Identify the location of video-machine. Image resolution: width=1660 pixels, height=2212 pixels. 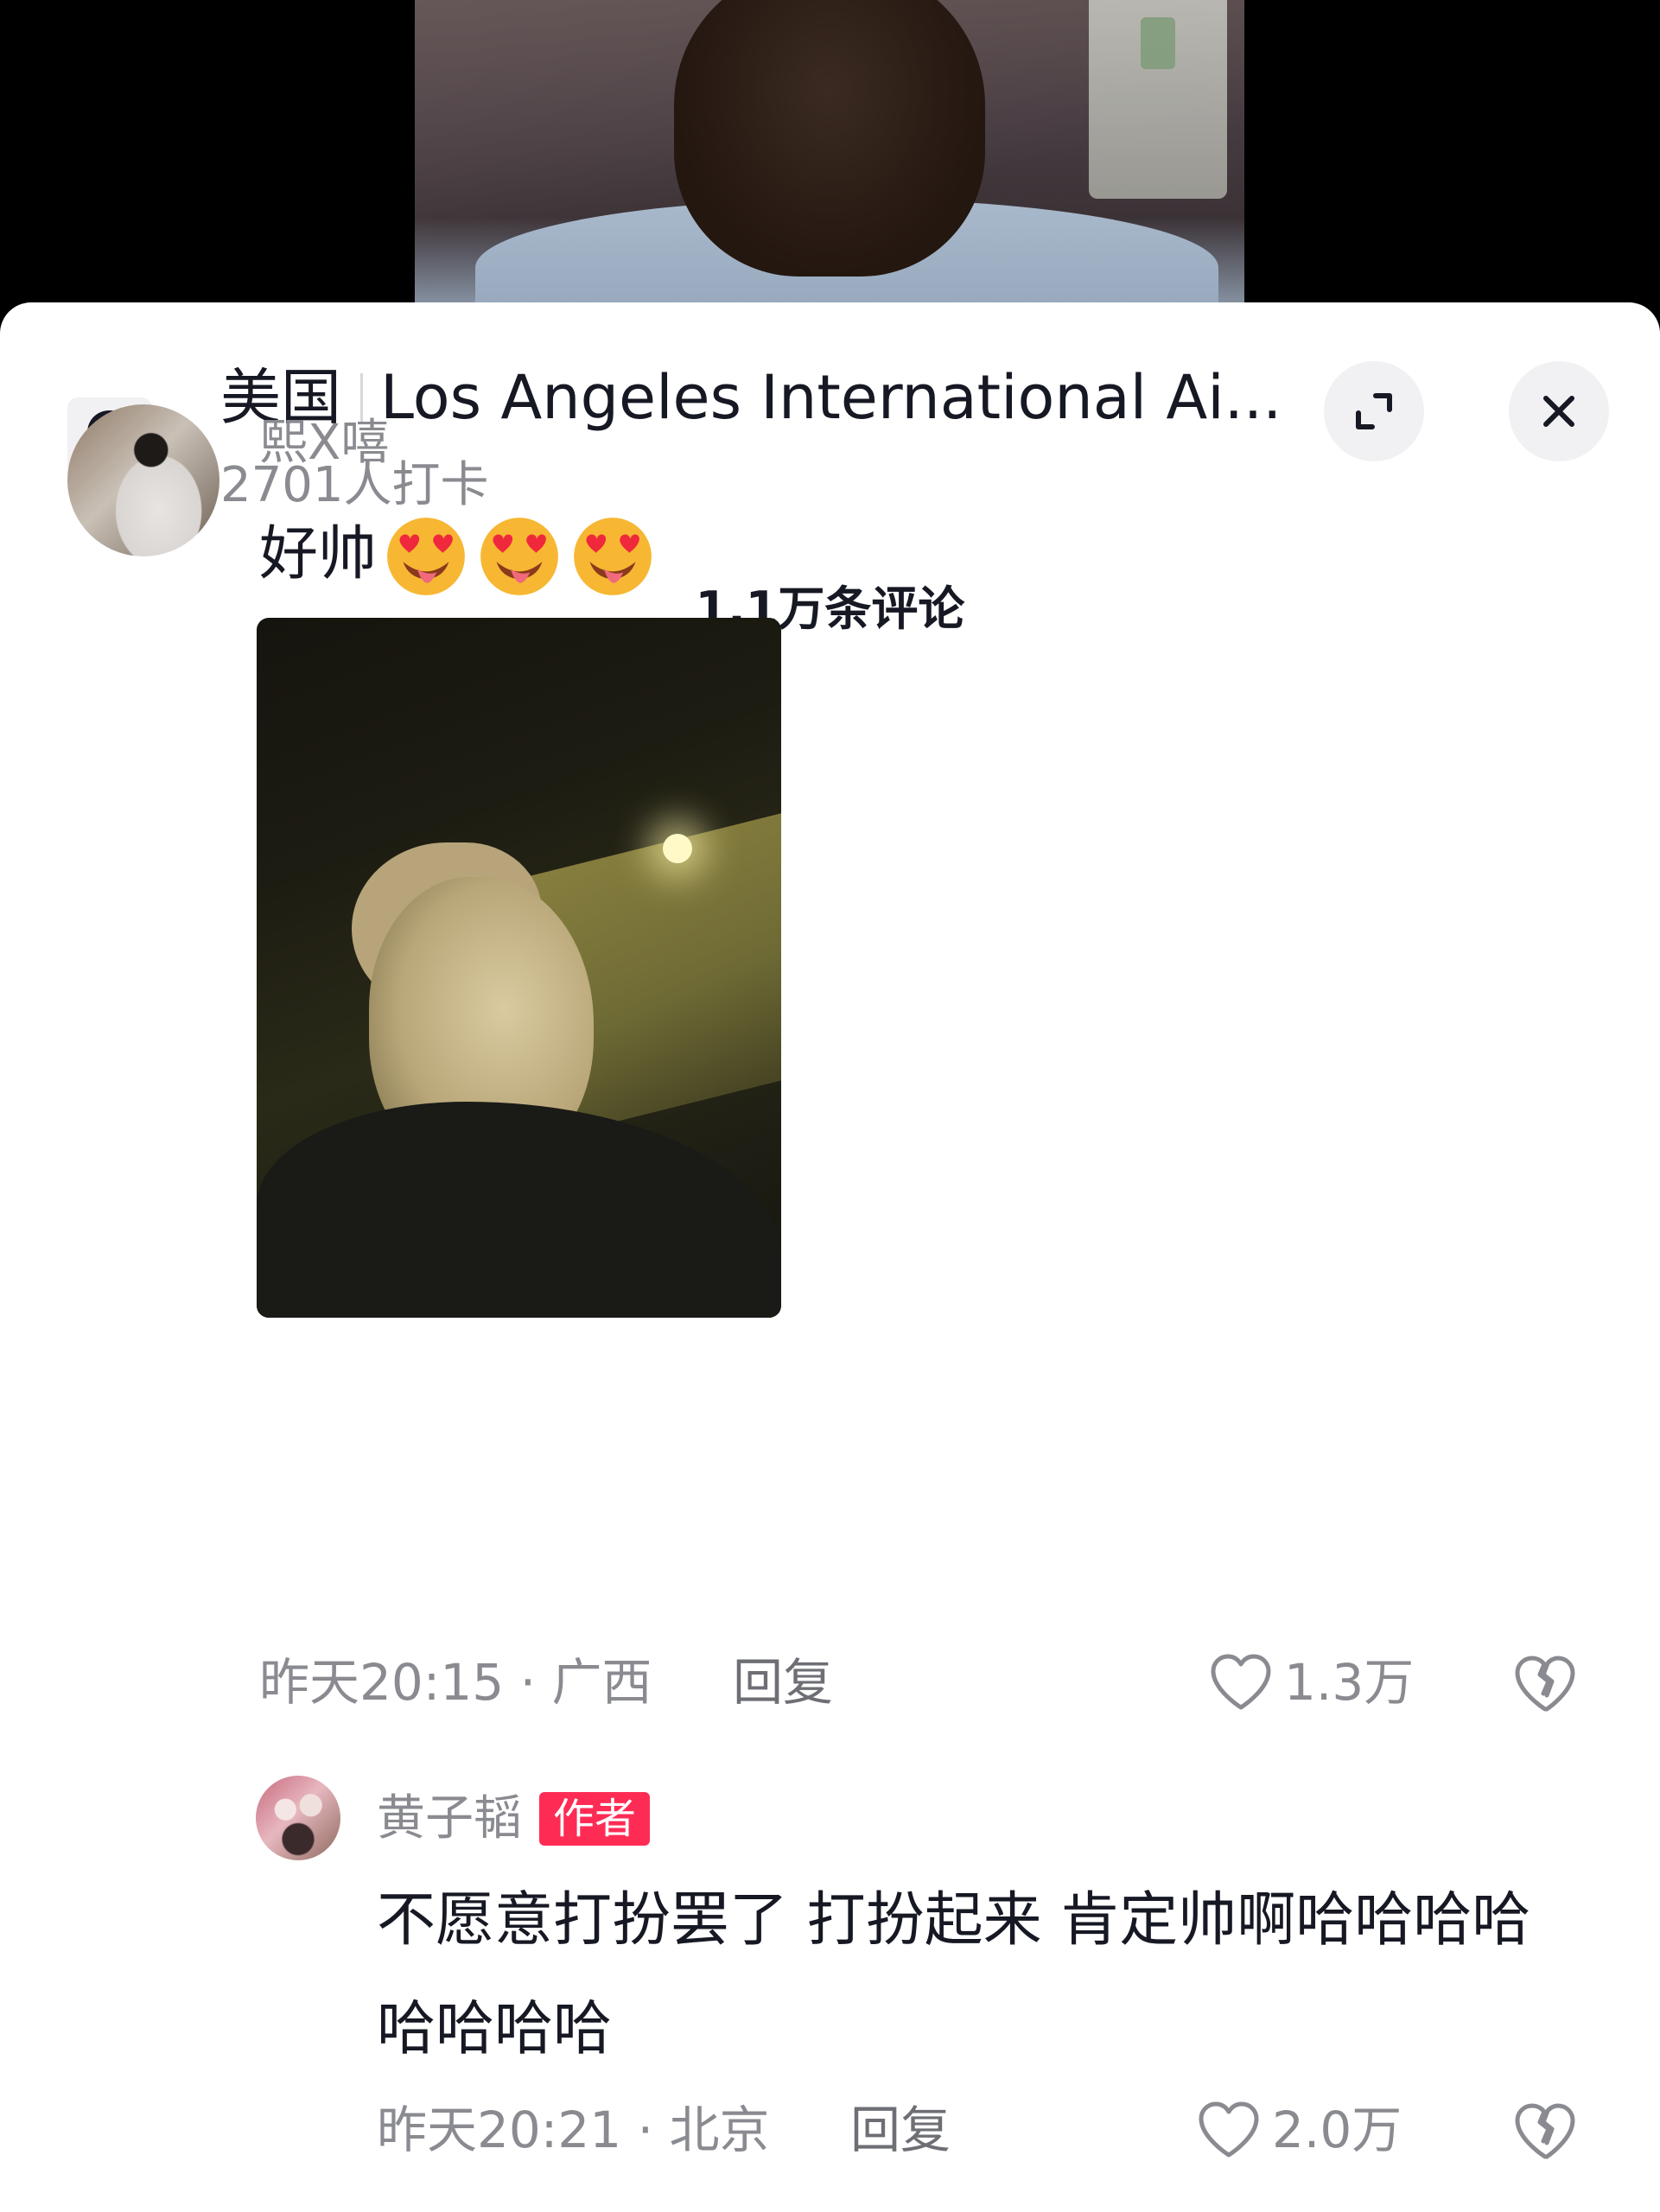
(1158, 99).